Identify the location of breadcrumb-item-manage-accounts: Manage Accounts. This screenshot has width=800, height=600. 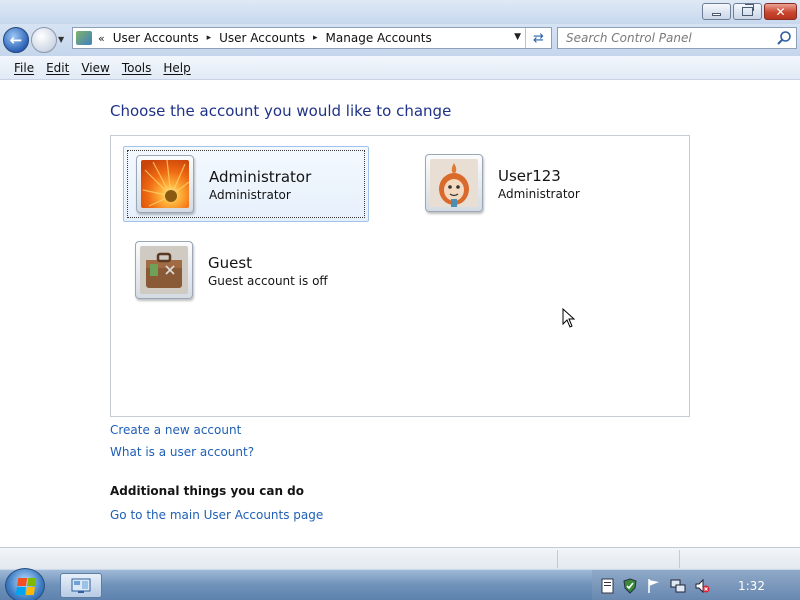
(379, 38).